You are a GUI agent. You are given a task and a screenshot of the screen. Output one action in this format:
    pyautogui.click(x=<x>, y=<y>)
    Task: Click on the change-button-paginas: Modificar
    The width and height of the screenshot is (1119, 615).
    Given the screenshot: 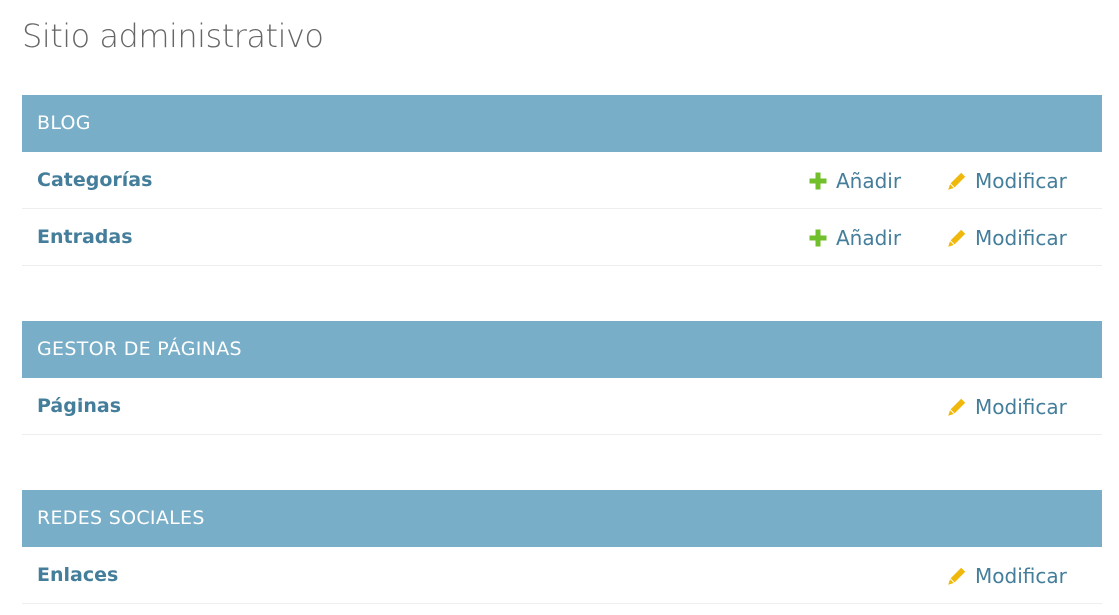 What is the action you would take?
    pyautogui.click(x=1007, y=406)
    